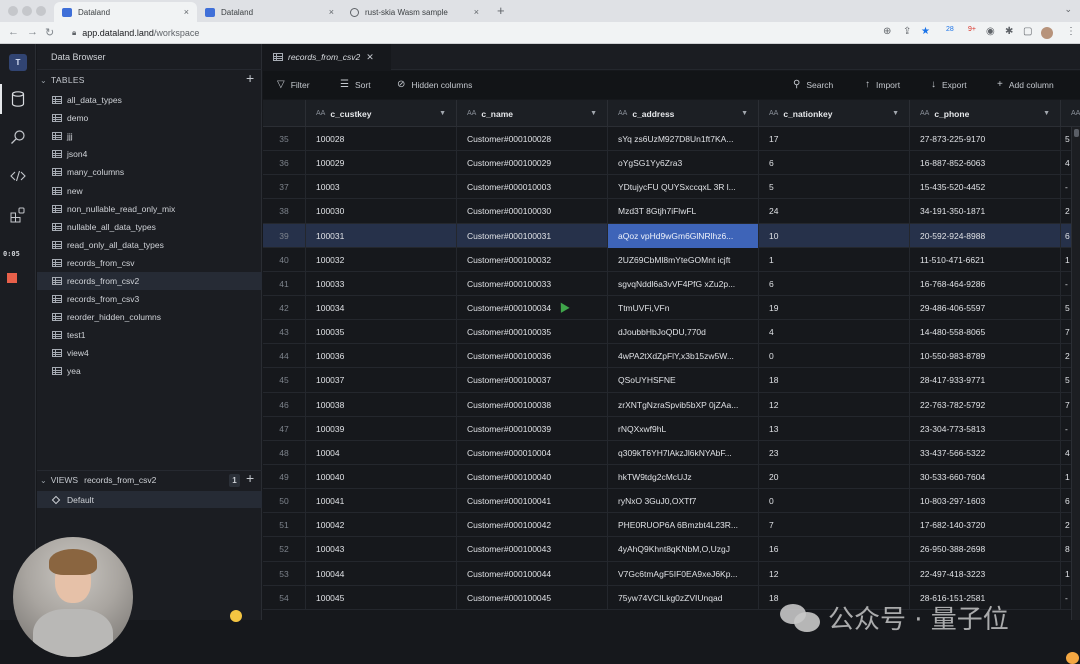 The width and height of the screenshot is (1080, 664). What do you see at coordinates (381, 380) in the screenshot?
I see `cell-c-custkey: 100037` at bounding box center [381, 380].